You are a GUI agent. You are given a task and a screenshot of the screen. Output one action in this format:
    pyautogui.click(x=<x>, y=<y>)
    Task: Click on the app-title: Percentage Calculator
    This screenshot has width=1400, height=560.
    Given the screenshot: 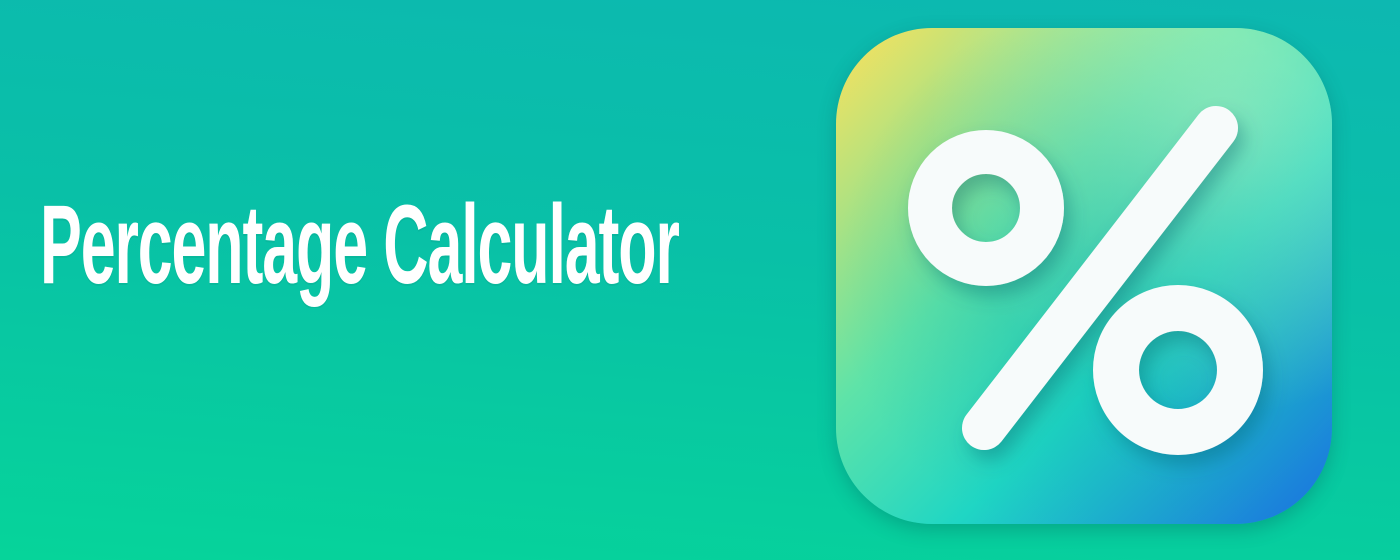 What is the action you would take?
    pyautogui.click(x=360, y=244)
    